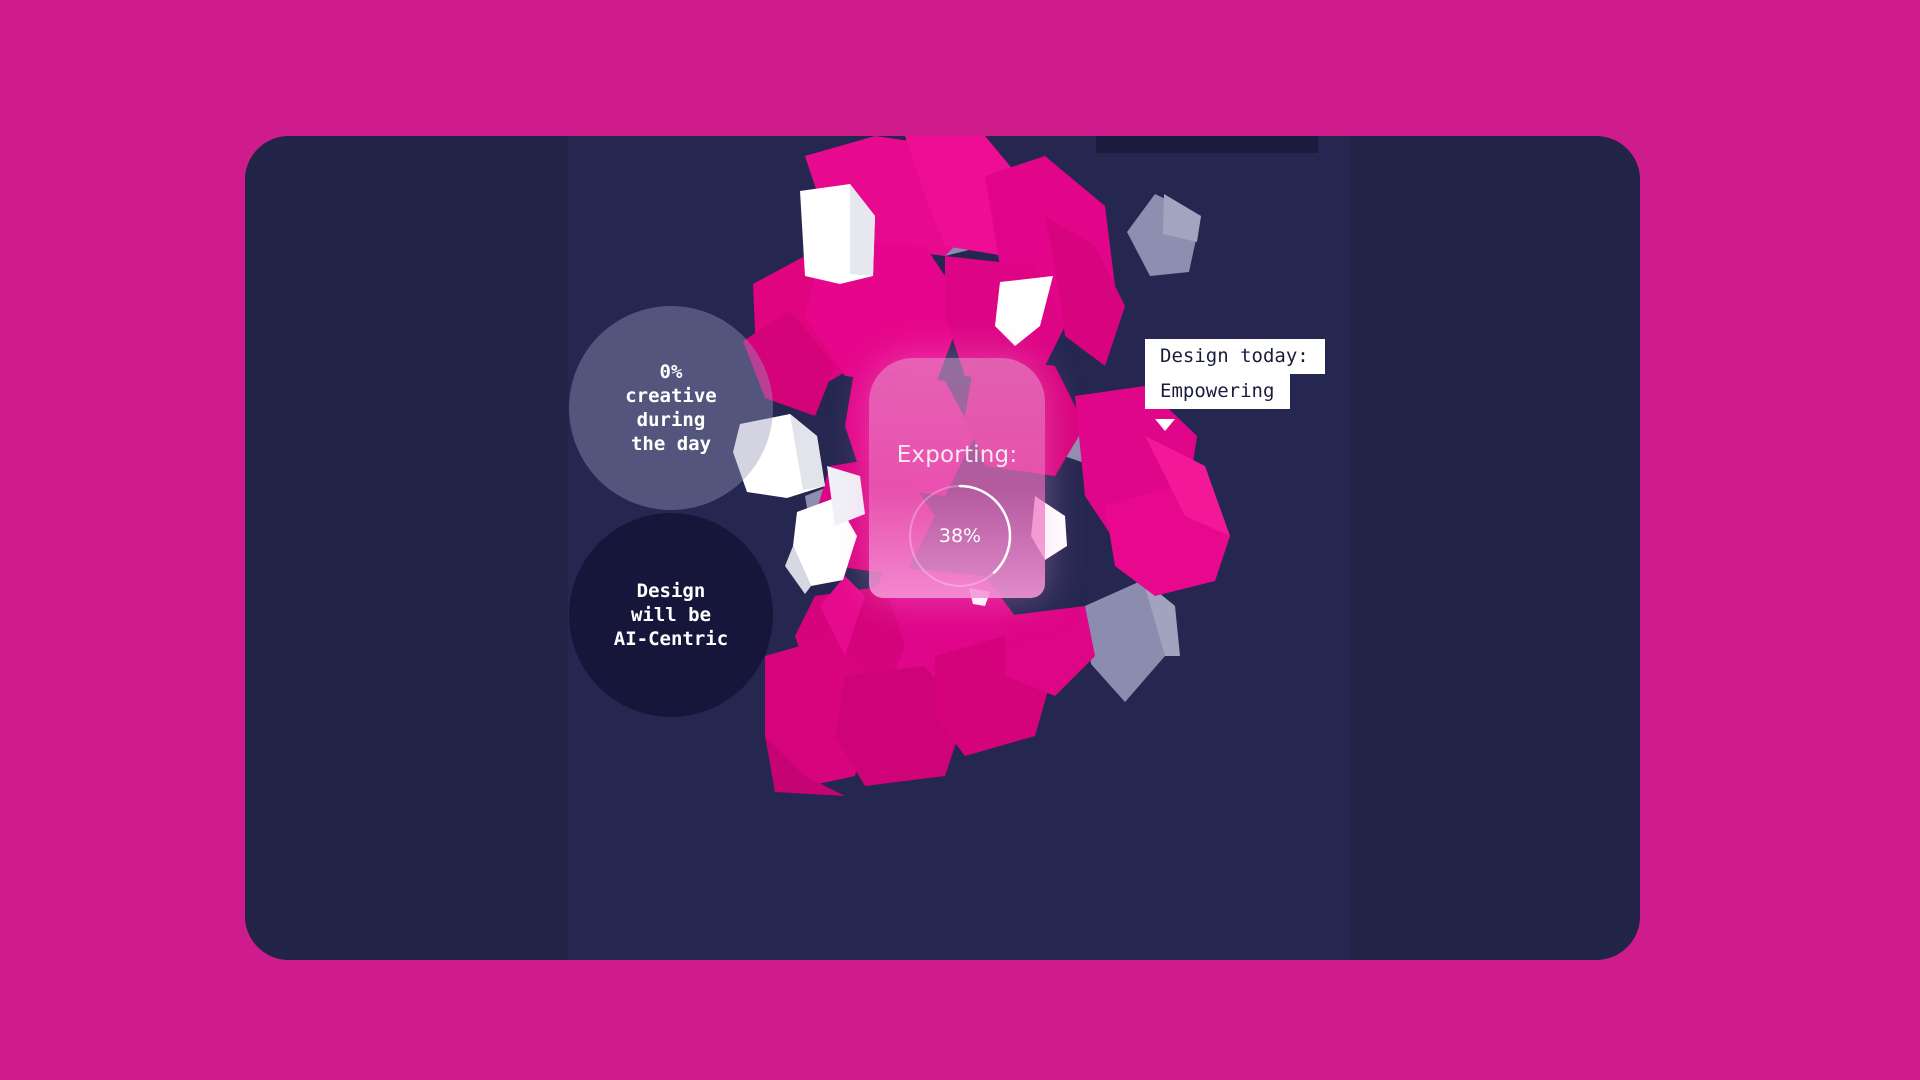 Image resolution: width=1920 pixels, height=1080 pixels. What do you see at coordinates (960, 536) in the screenshot?
I see `progress-percent: 38%` at bounding box center [960, 536].